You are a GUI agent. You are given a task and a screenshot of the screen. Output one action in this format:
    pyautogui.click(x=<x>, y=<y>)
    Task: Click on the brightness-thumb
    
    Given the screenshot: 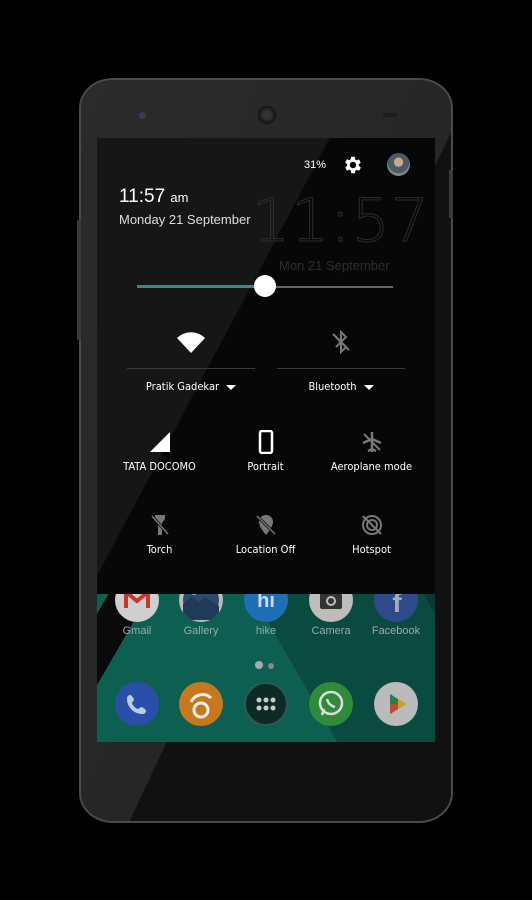 What is the action you would take?
    pyautogui.click(x=265, y=286)
    